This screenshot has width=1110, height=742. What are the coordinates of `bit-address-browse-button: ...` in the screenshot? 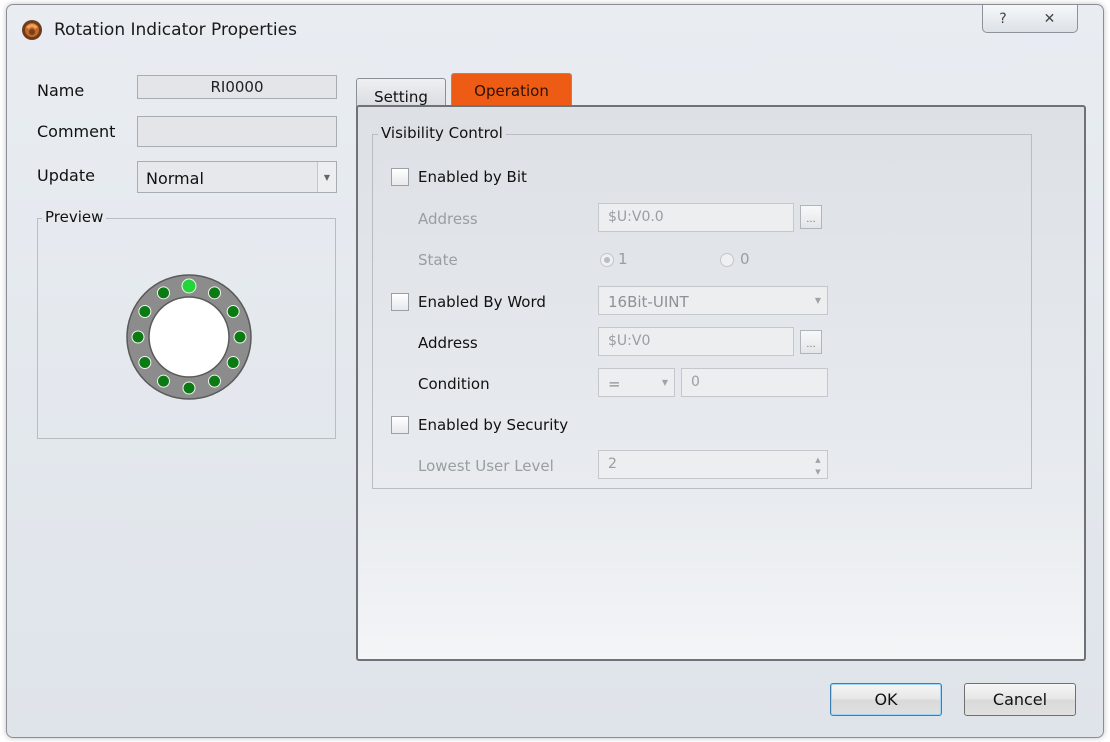 It's located at (811, 217).